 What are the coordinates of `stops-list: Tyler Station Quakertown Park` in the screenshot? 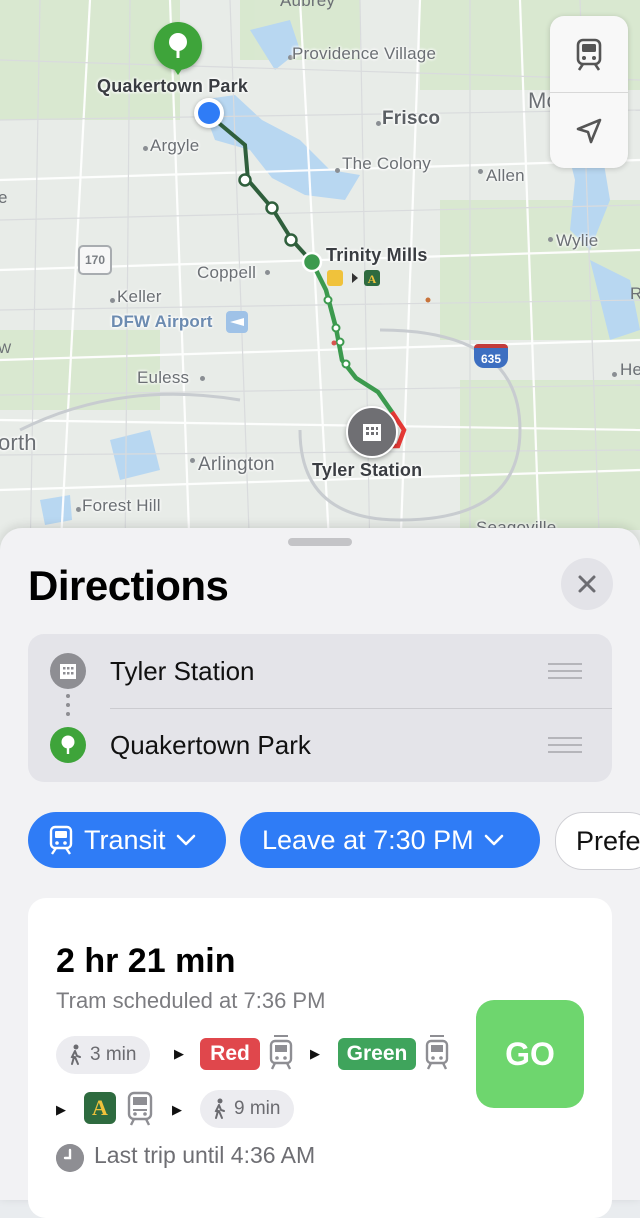 It's located at (320, 708).